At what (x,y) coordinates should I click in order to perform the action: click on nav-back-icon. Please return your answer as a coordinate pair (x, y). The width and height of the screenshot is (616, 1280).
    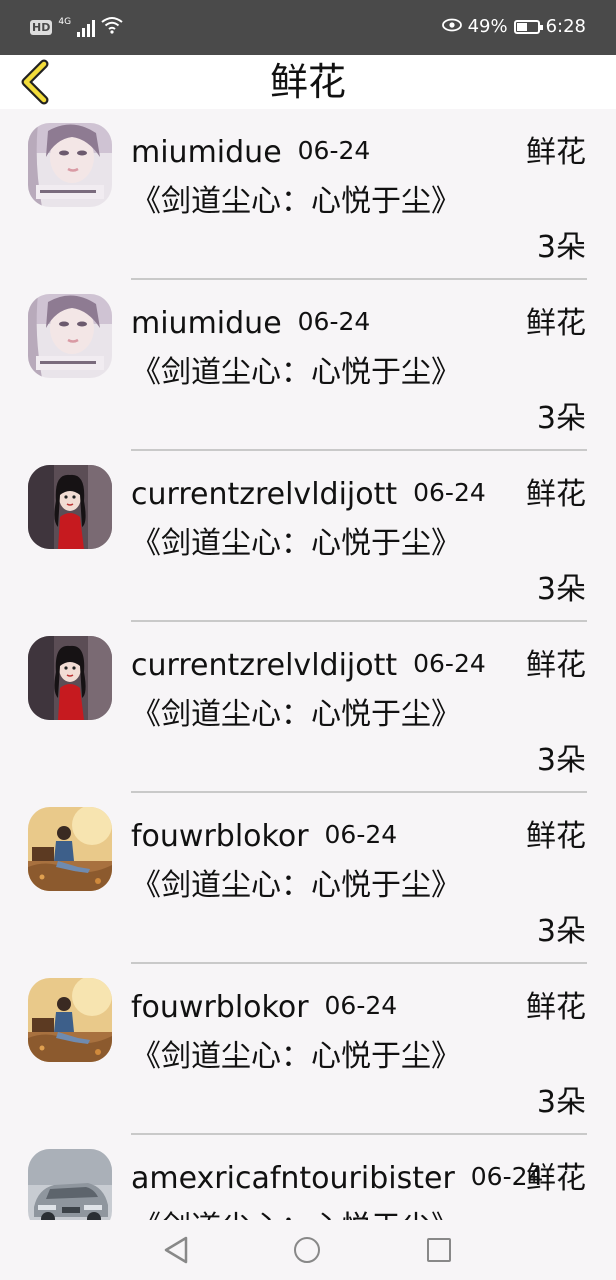
    Looking at the image, I should click on (176, 1250).